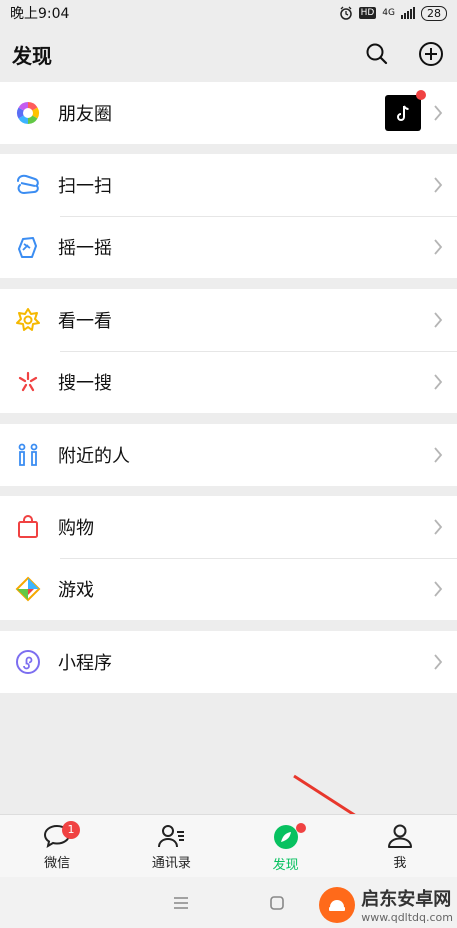 The width and height of the screenshot is (457, 928). I want to click on menu-item-shopping: 购物, so click(228, 527).